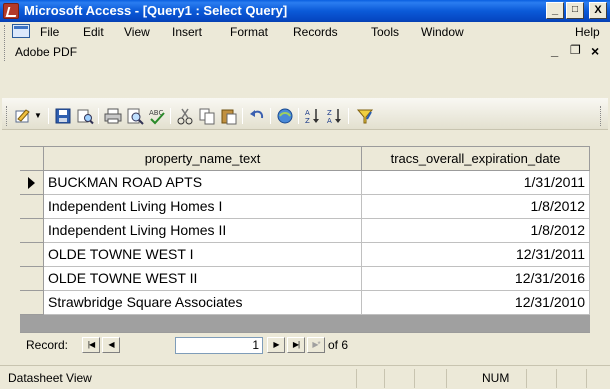  I want to click on status-view-text: Datasheet View, so click(50, 378).